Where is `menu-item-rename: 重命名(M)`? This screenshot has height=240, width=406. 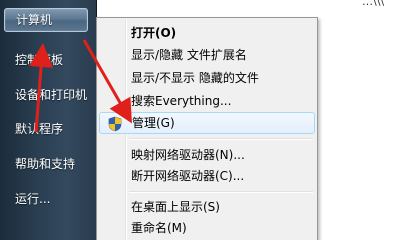 menu-item-rename: 重命名(M) is located at coordinates (207, 228).